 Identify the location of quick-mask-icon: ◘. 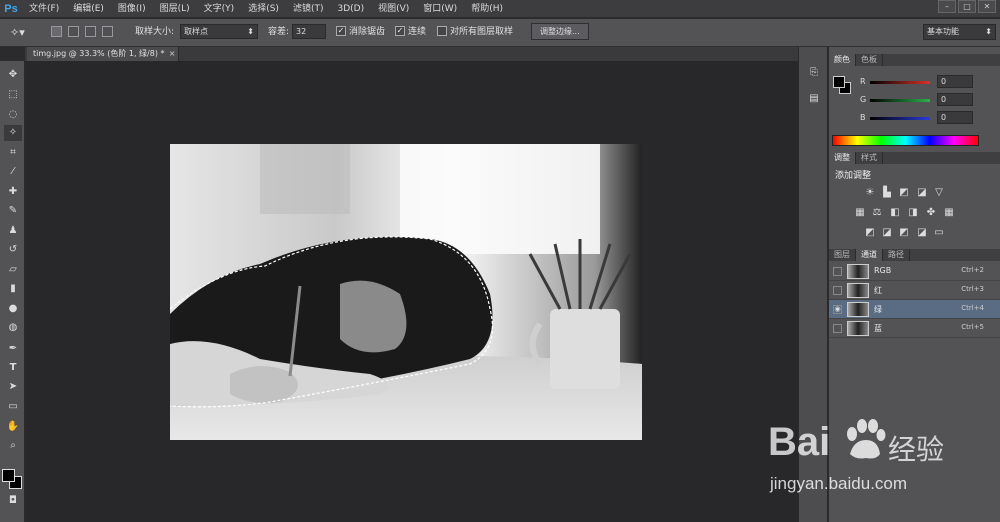
(13, 501).